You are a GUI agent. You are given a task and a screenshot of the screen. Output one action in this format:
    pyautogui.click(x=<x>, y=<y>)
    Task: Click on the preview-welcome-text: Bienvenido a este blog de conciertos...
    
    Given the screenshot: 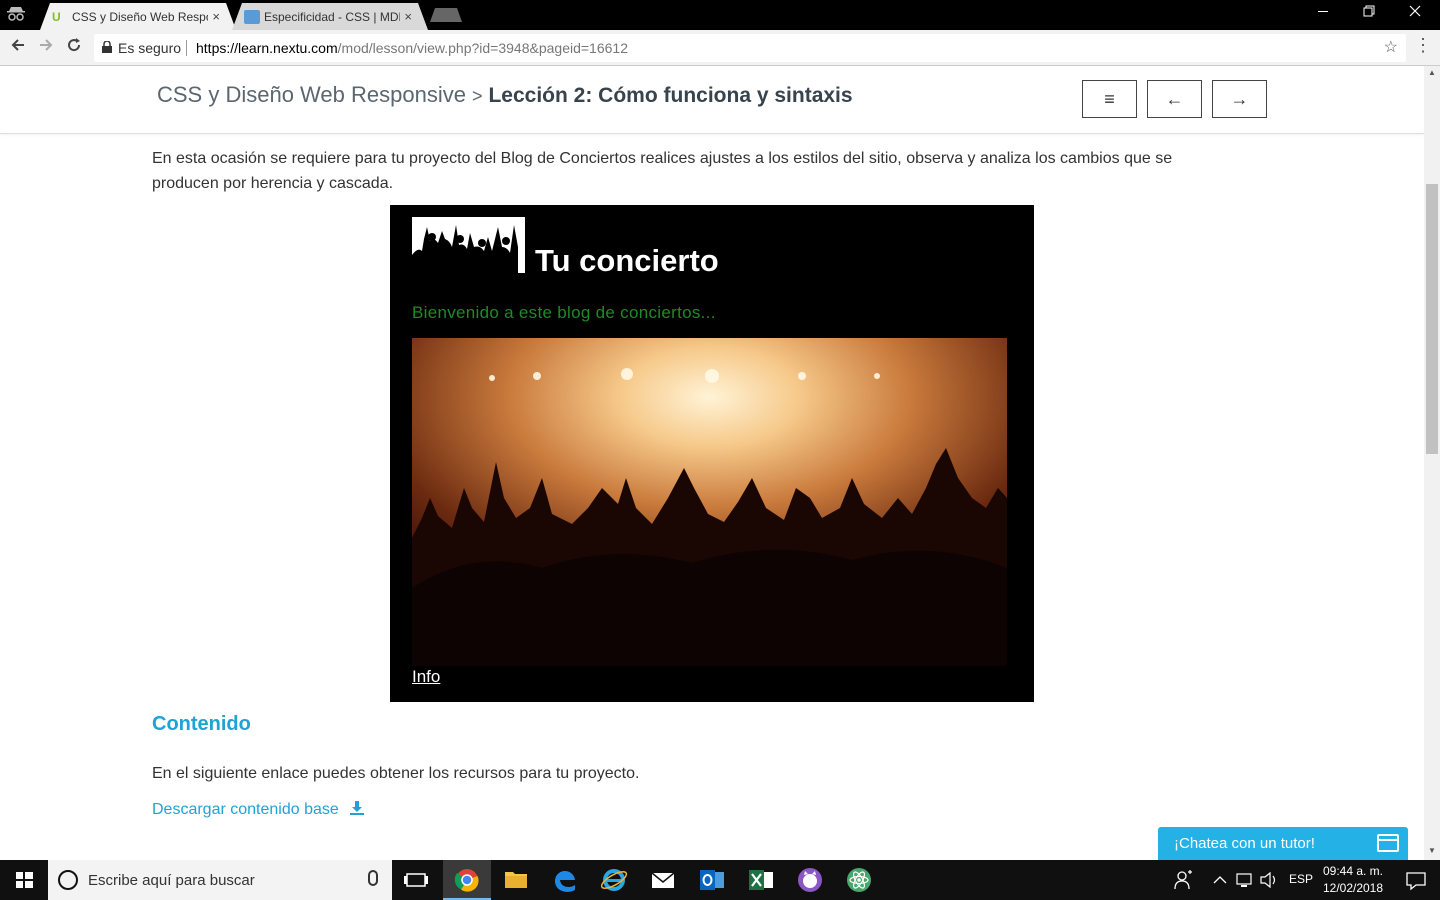 What is the action you would take?
    pyautogui.click(x=564, y=312)
    